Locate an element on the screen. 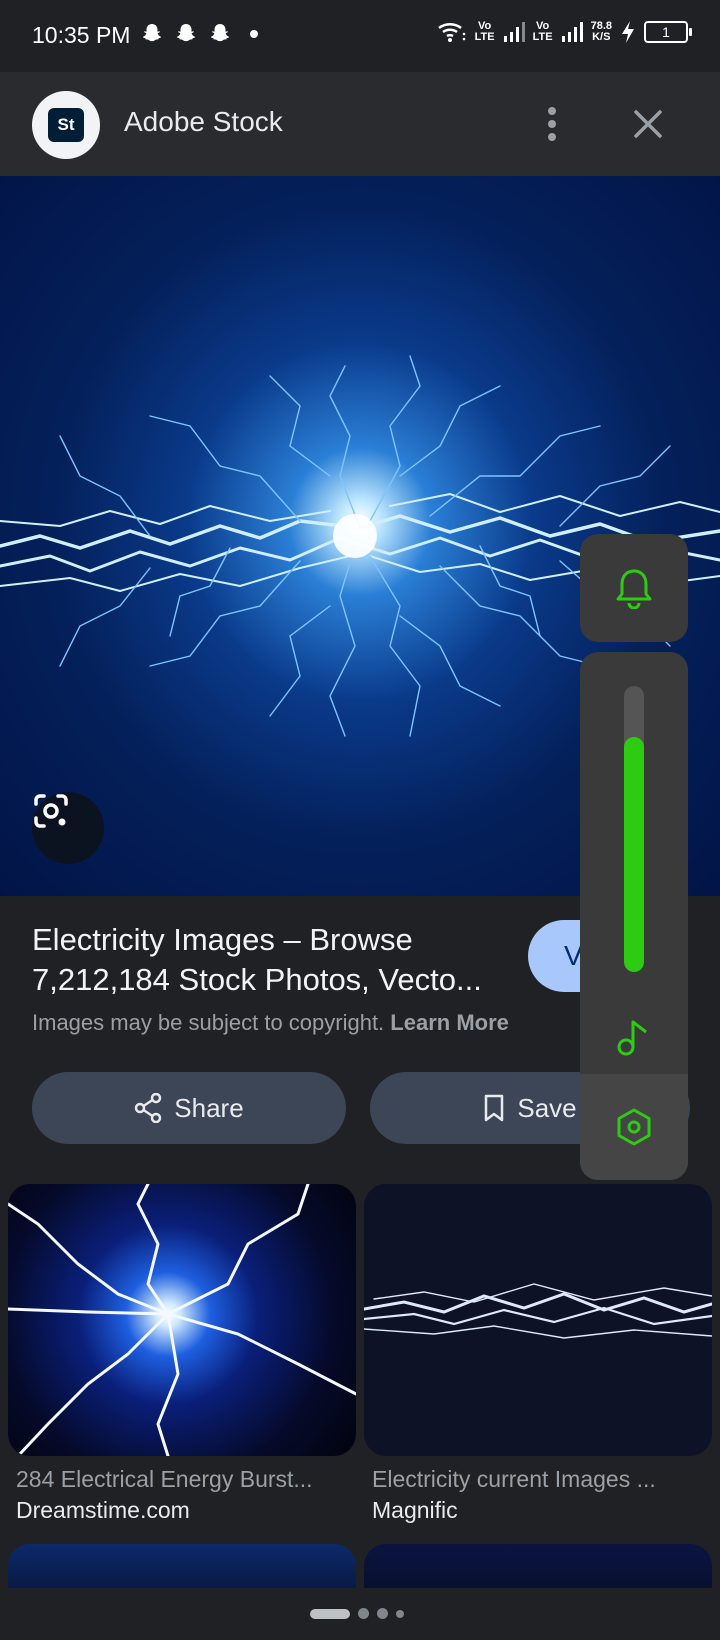  volte-label-2: Vo LTE is located at coordinates (542, 31).